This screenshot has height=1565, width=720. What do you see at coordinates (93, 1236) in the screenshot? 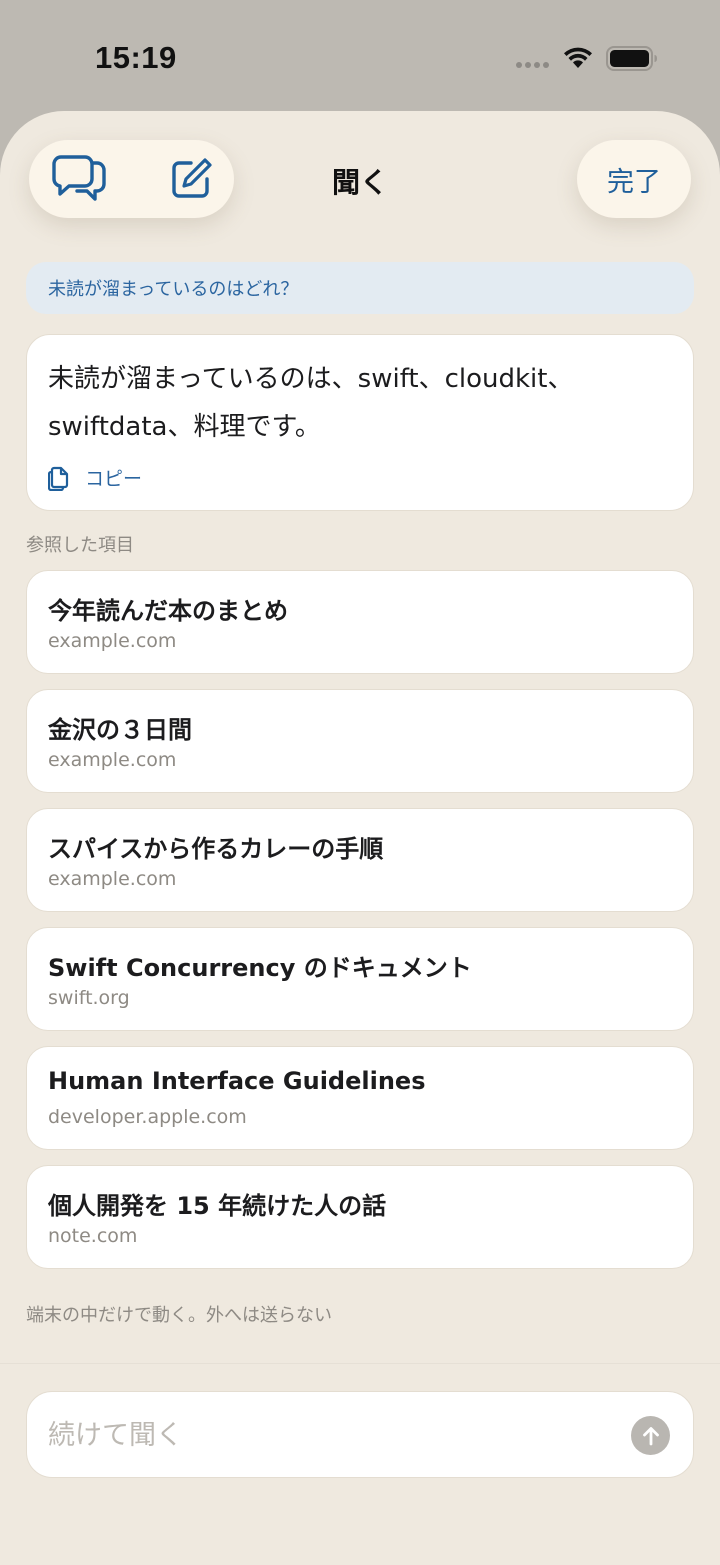
I see `reference-domain: note.com` at bounding box center [93, 1236].